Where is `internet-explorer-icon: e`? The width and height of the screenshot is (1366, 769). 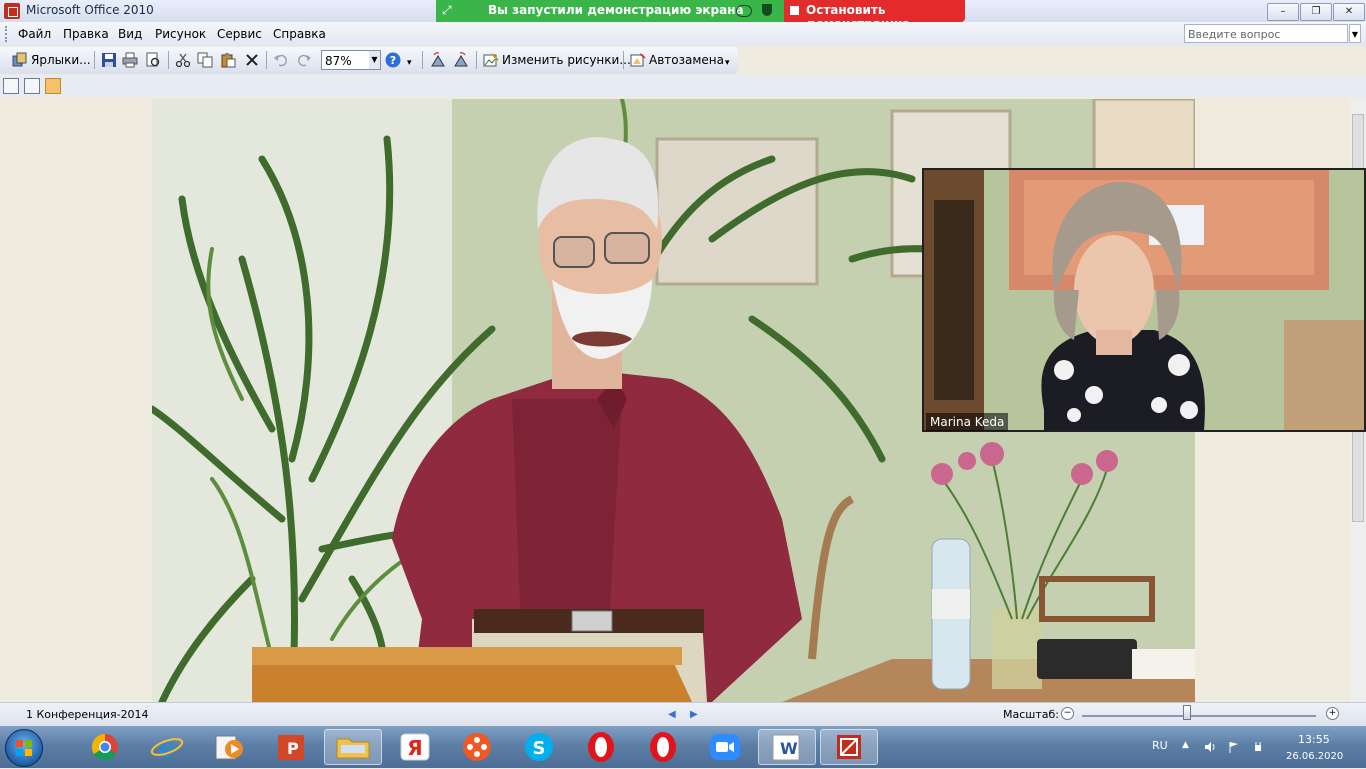 internet-explorer-icon: e is located at coordinates (167, 747).